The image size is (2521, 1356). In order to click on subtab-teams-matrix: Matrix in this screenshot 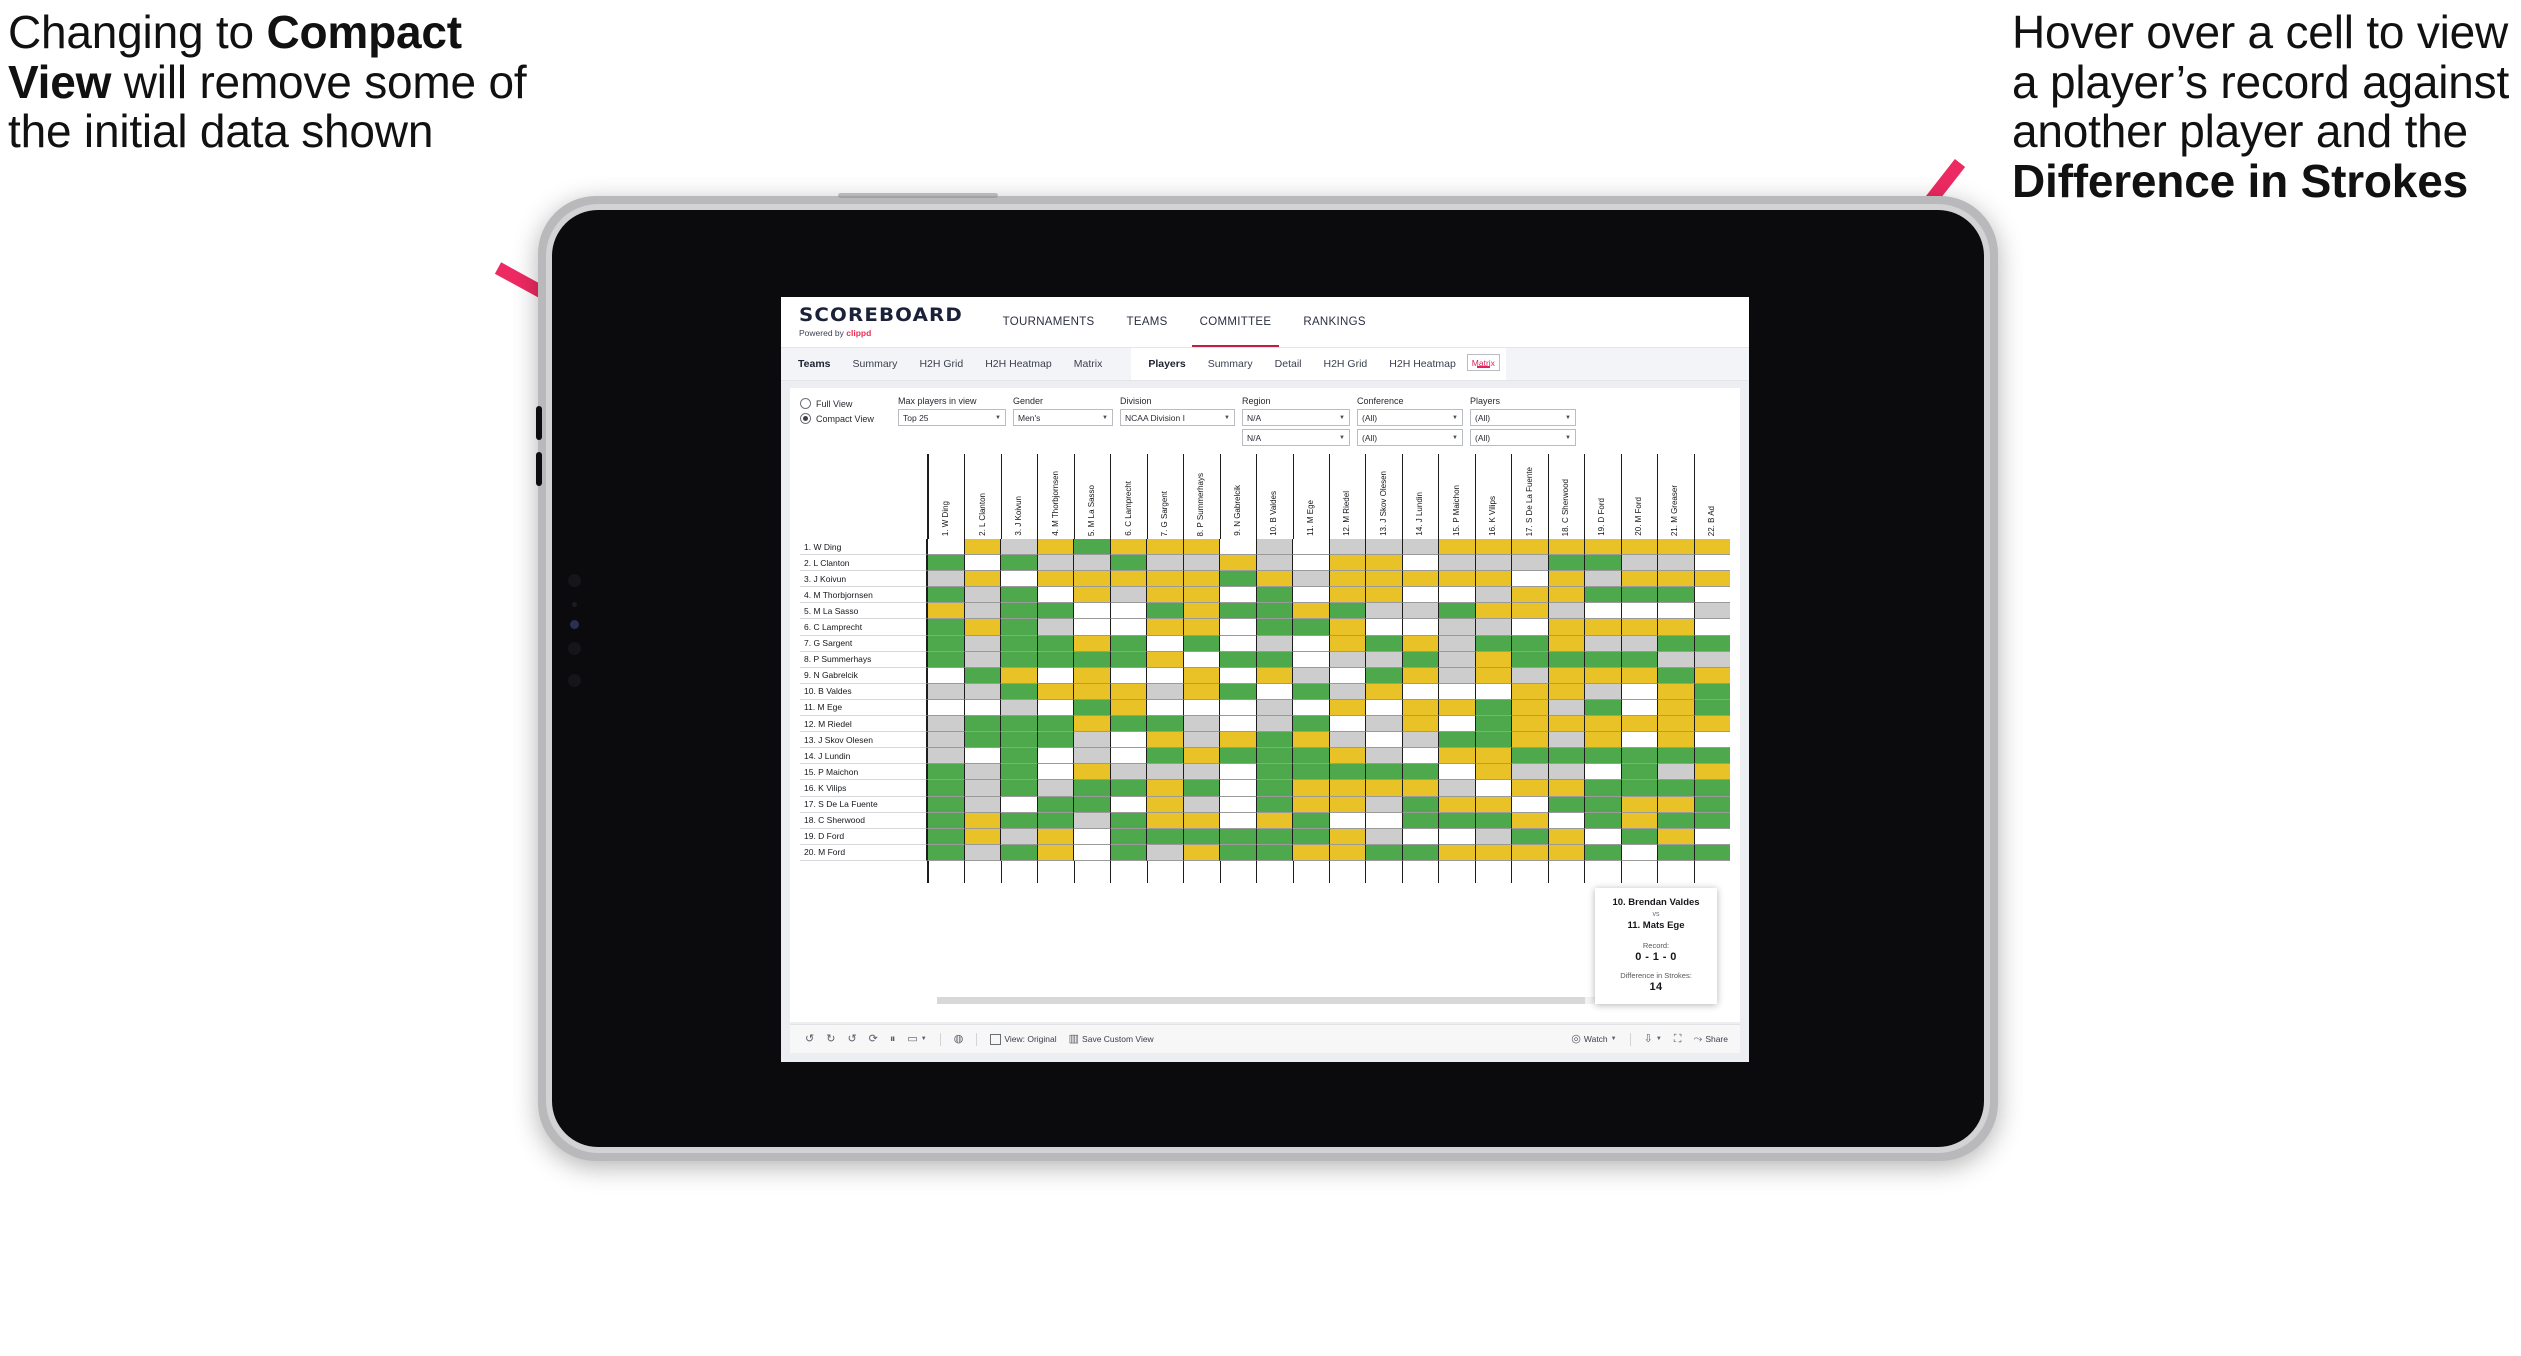, I will do `click(1088, 364)`.